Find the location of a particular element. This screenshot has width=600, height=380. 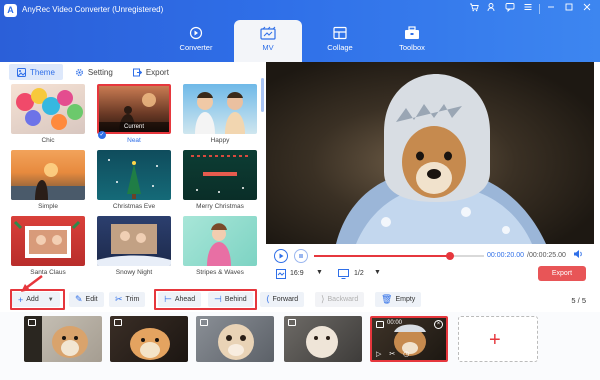

app-title: AnyRec Video Converter (Unregistered) is located at coordinates (93, 9).